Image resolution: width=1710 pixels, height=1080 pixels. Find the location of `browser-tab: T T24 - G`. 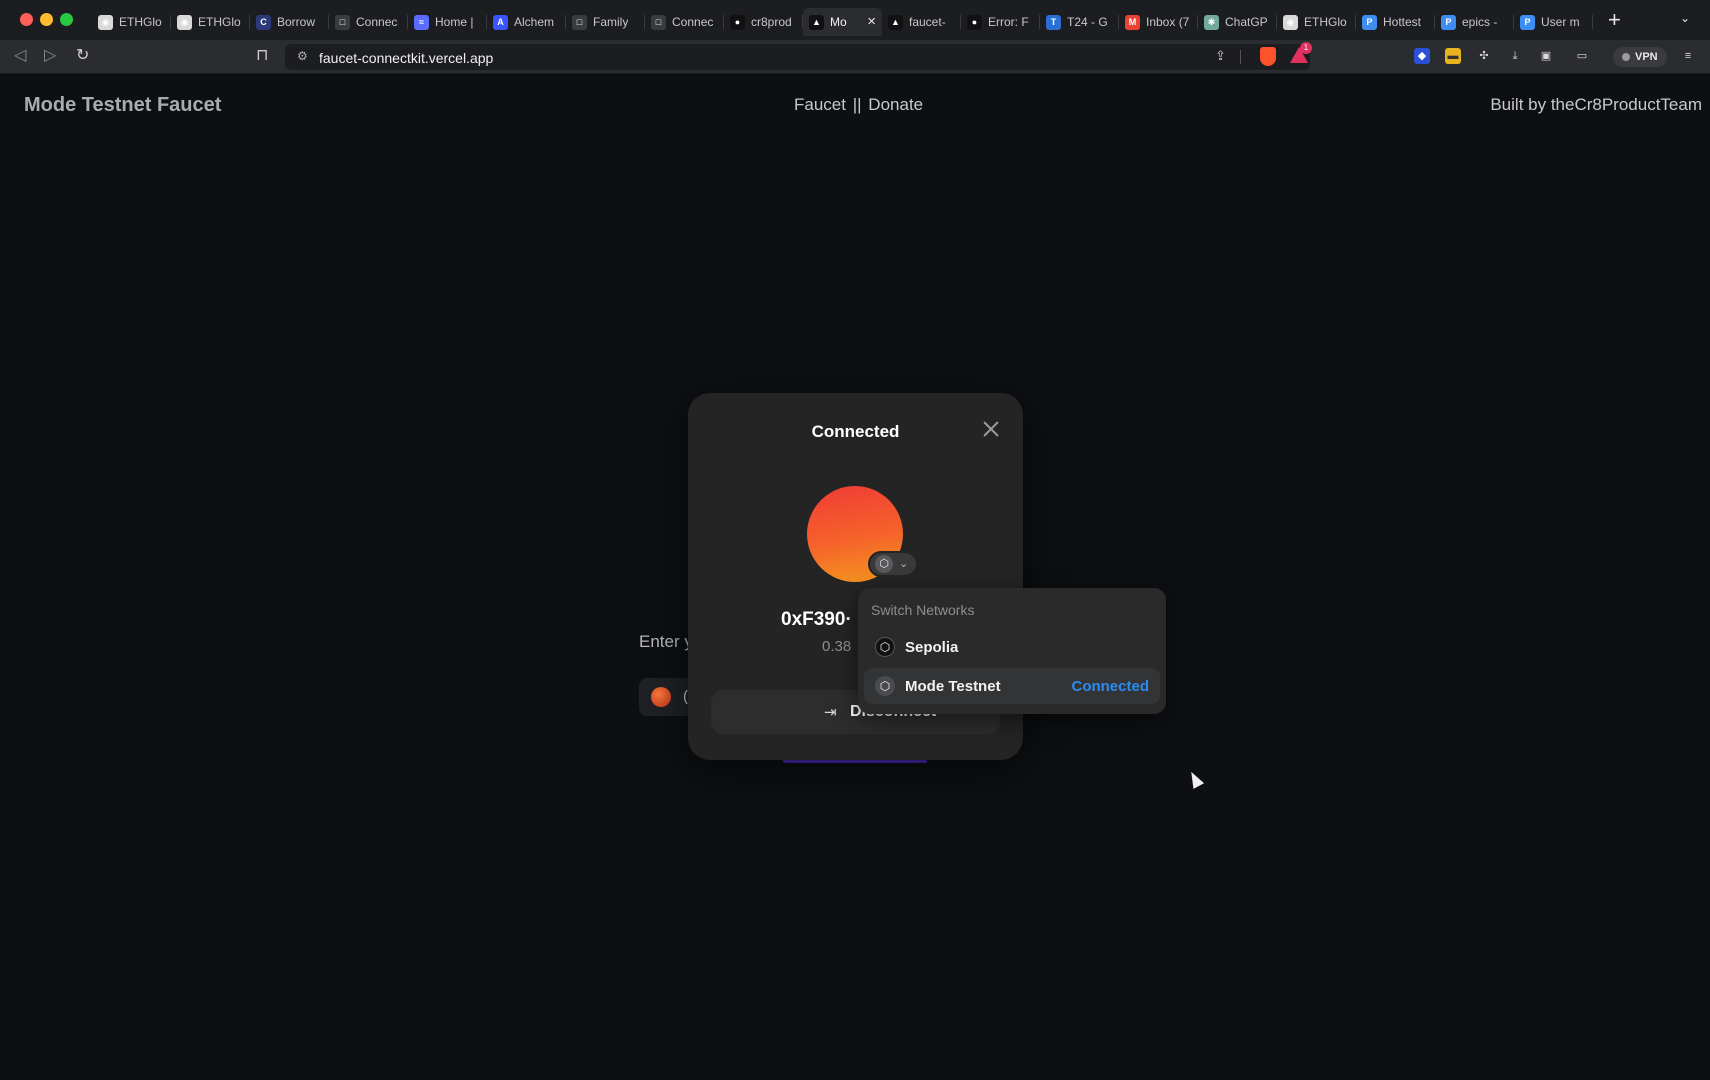

browser-tab: T T24 - G is located at coordinates (1079, 22).